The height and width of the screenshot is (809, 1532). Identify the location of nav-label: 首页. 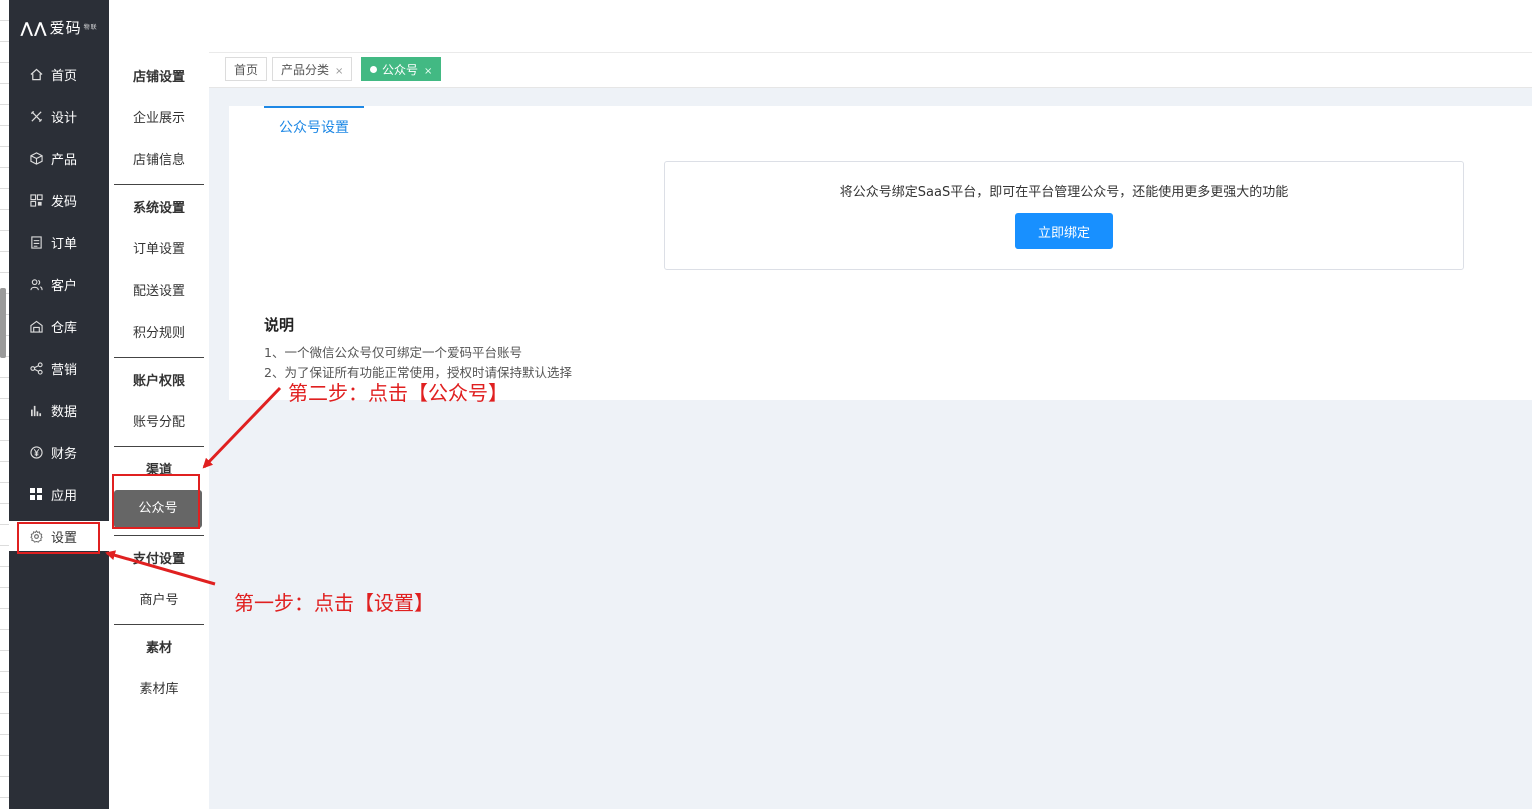
(64, 76).